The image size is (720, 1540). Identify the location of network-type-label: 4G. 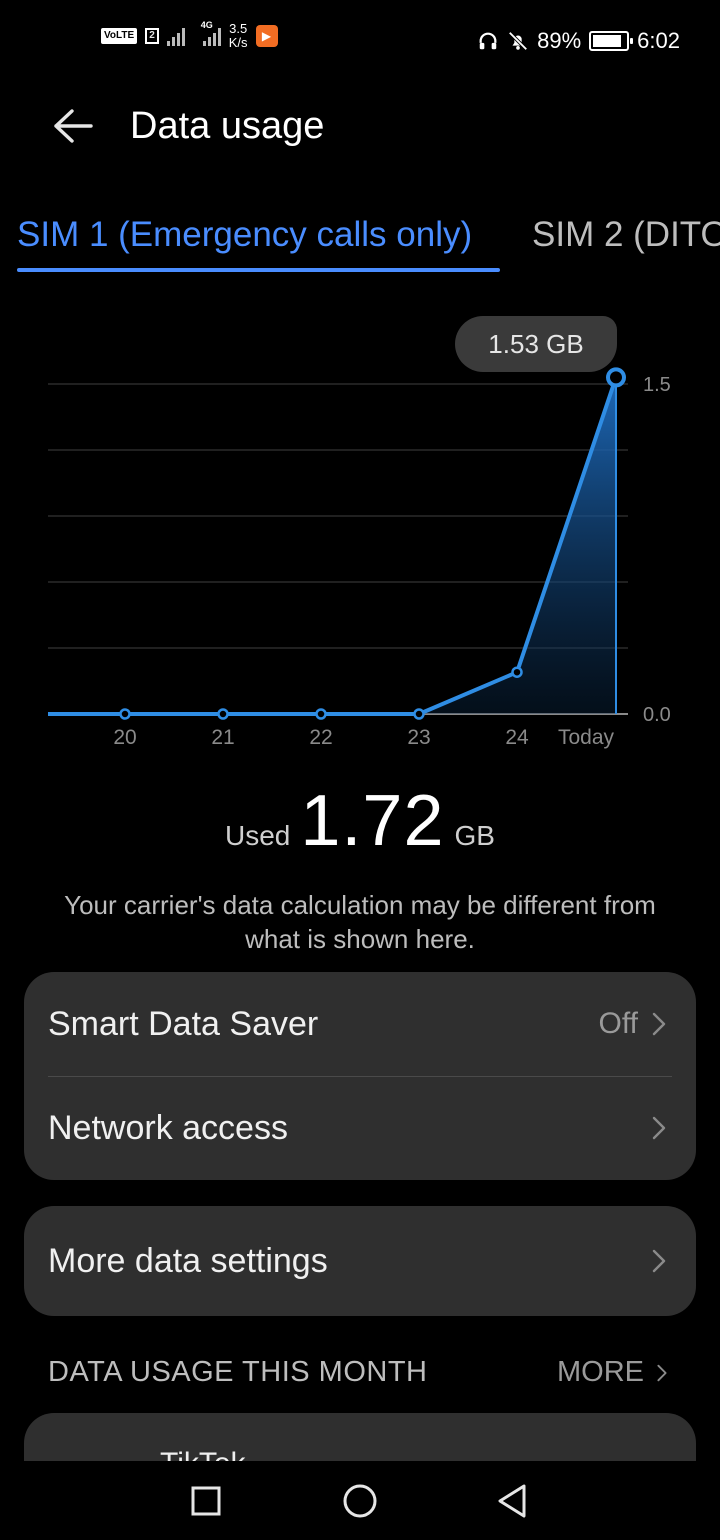
(206, 25).